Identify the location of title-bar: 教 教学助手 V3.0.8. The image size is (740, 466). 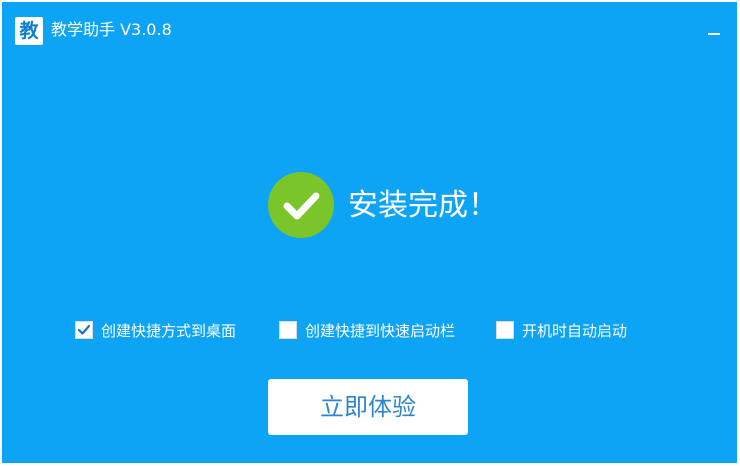
(369, 29).